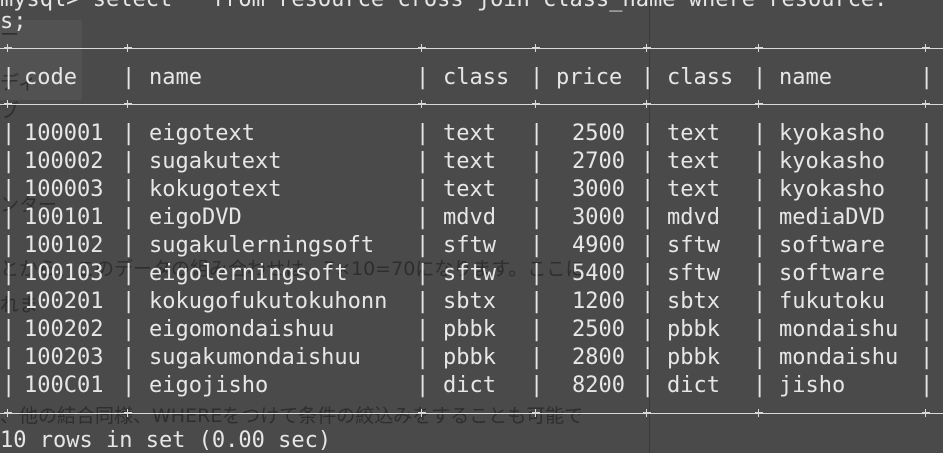 The image size is (943, 453). Describe the element at coordinates (50, 77) in the screenshot. I see `column-header: code` at that location.